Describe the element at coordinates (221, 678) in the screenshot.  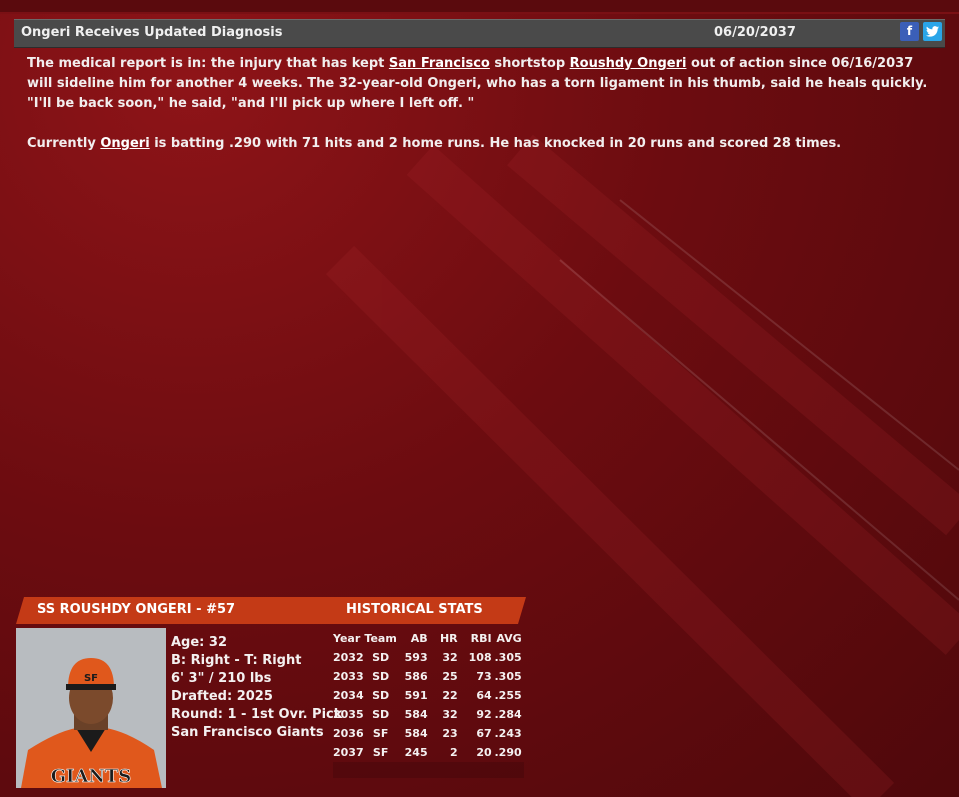
I see `player-size: 6' 3" / 210 lbs` at that location.